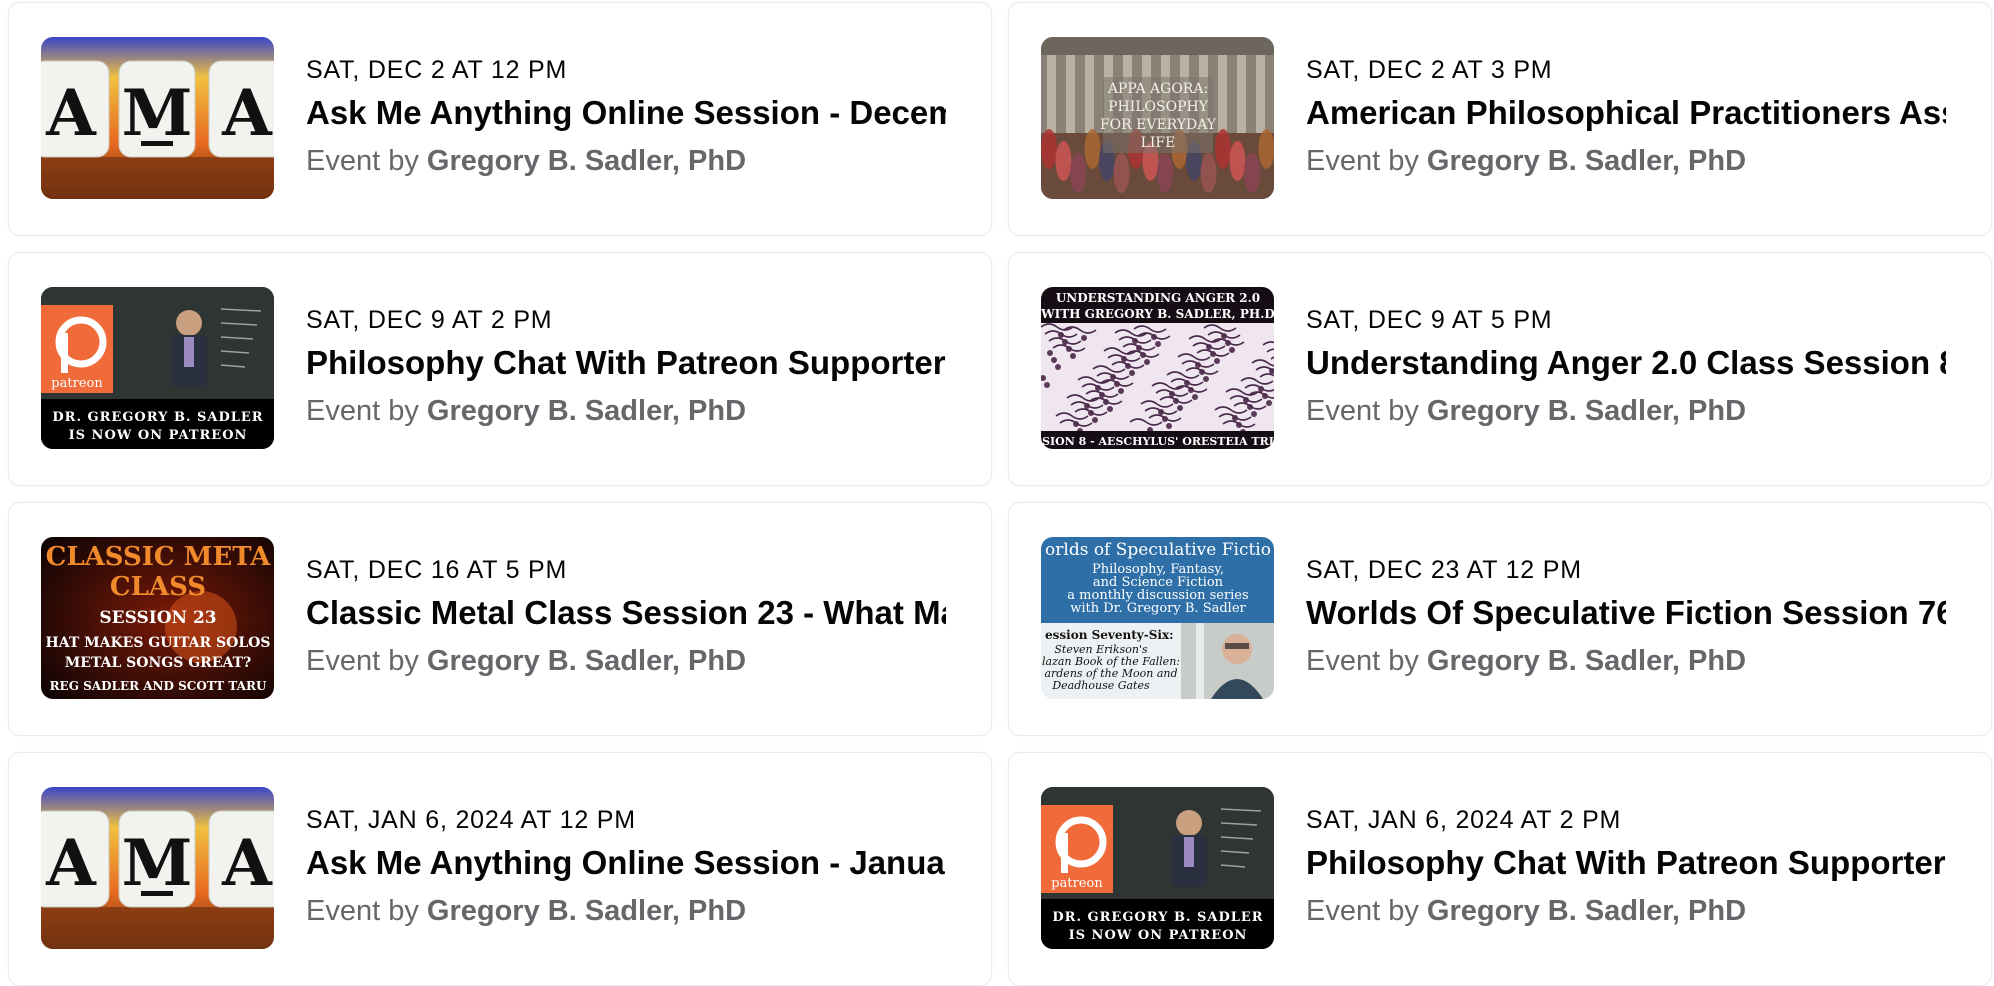 Image resolution: width=1994 pixels, height=986 pixels. What do you see at coordinates (158, 686) in the screenshot?
I see `svg-text: REG SADLER AND SCOTT TARU` at bounding box center [158, 686].